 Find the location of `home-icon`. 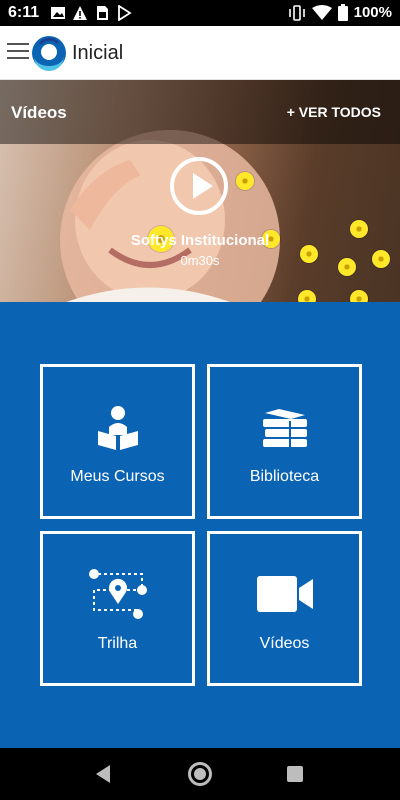

home-icon is located at coordinates (200, 774).